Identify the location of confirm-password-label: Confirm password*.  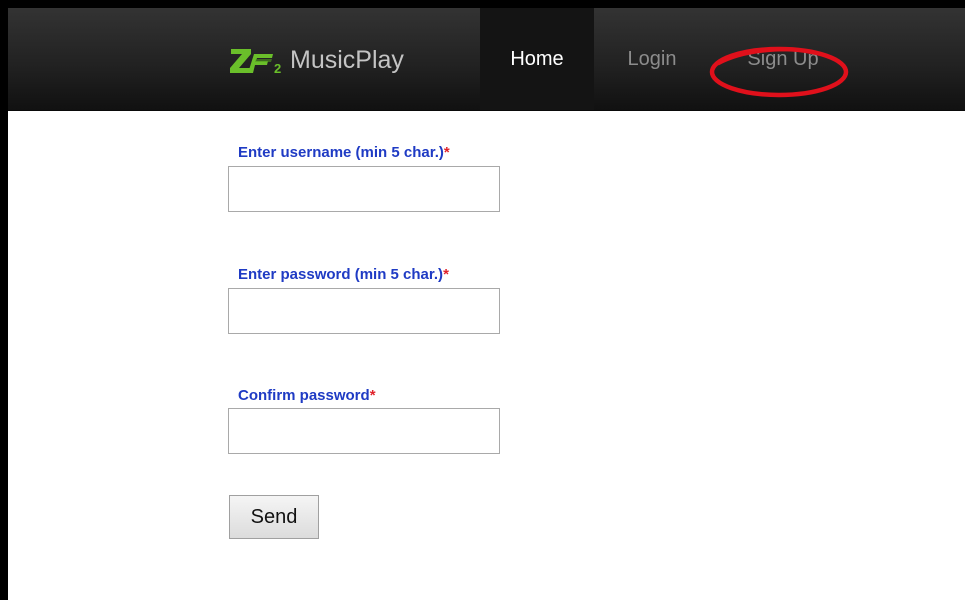
(307, 395).